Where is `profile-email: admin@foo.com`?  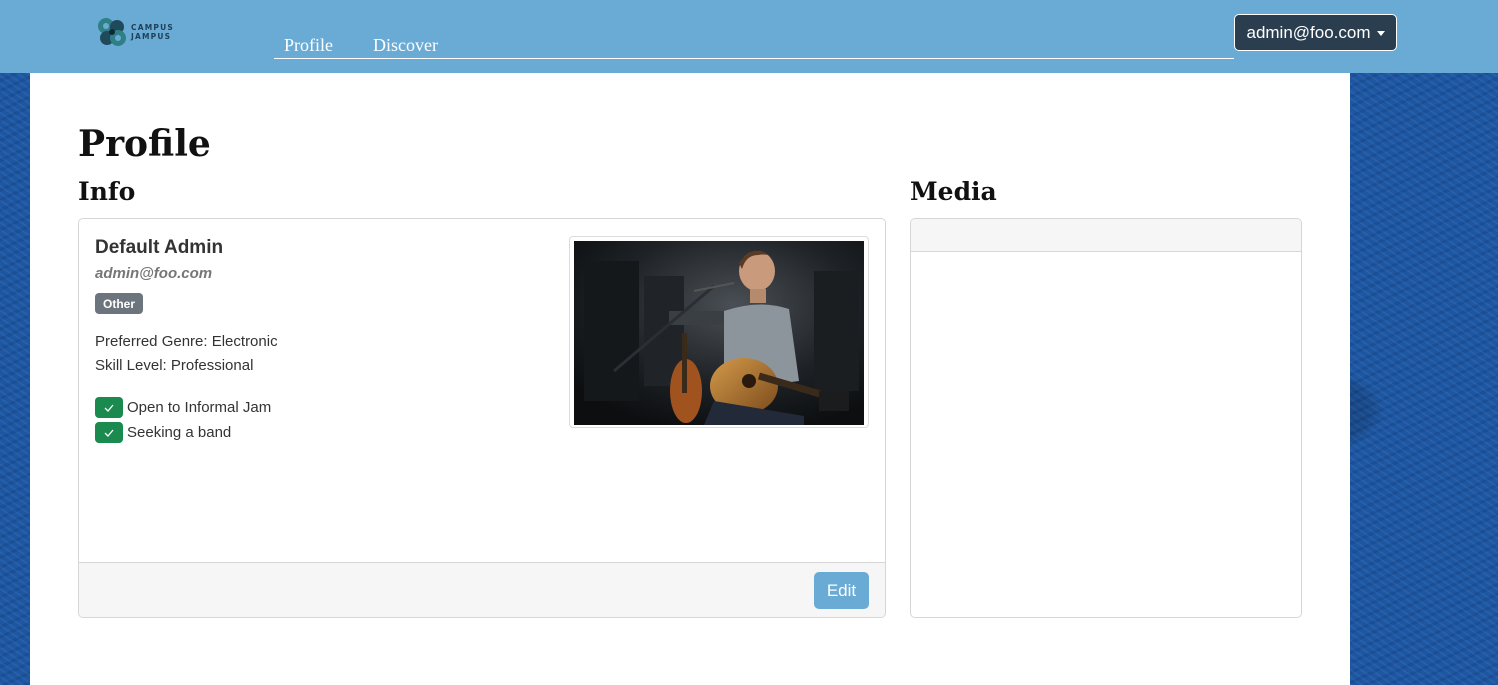 profile-email: admin@foo.com is located at coordinates (154, 273).